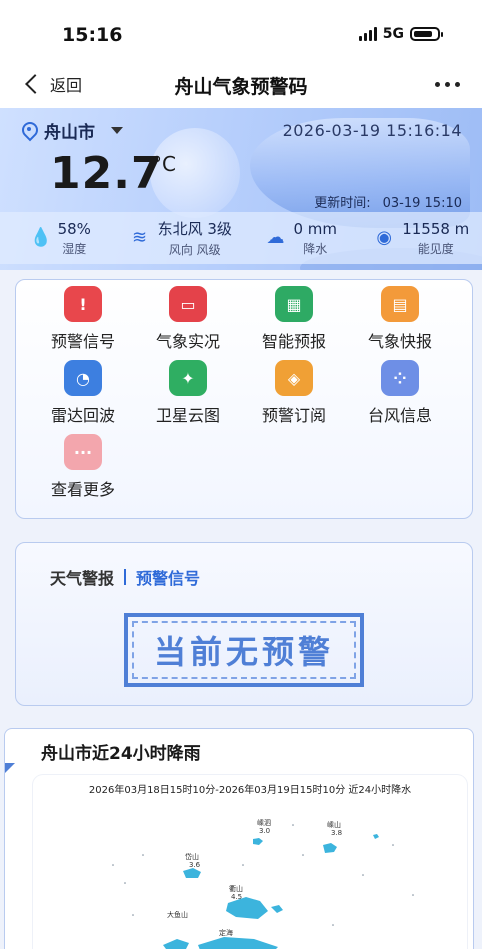  What do you see at coordinates (435, 248) in the screenshot?
I see `stat-label: 能见度` at bounding box center [435, 248].